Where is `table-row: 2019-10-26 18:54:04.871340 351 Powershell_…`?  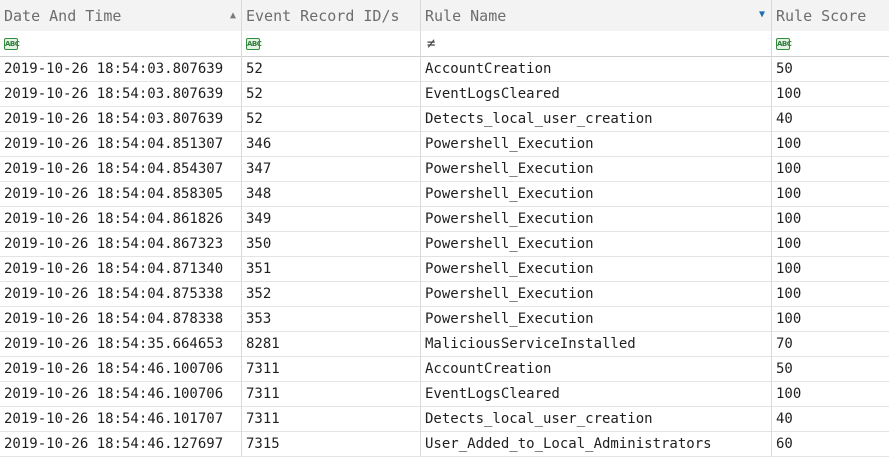 table-row: 2019-10-26 18:54:04.871340 351 Powershell_… is located at coordinates (444, 269).